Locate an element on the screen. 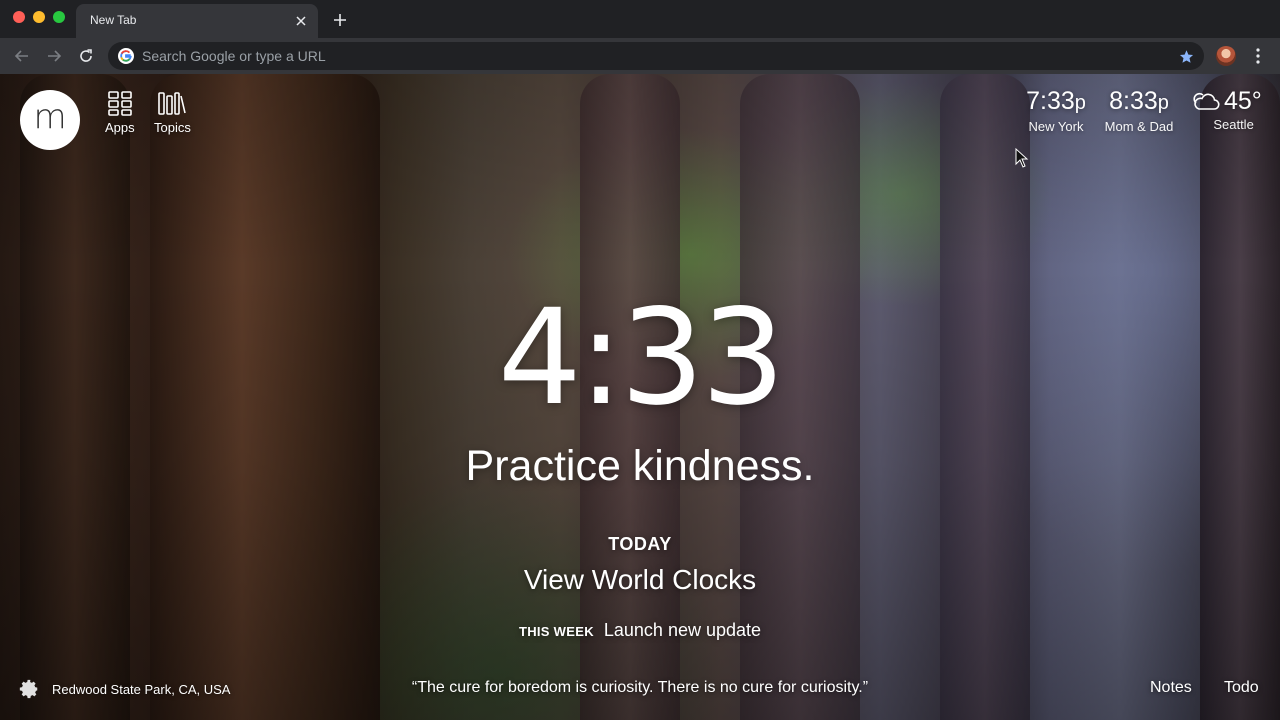 The image size is (1280, 720). minimize-window-button is located at coordinates (39, 17).